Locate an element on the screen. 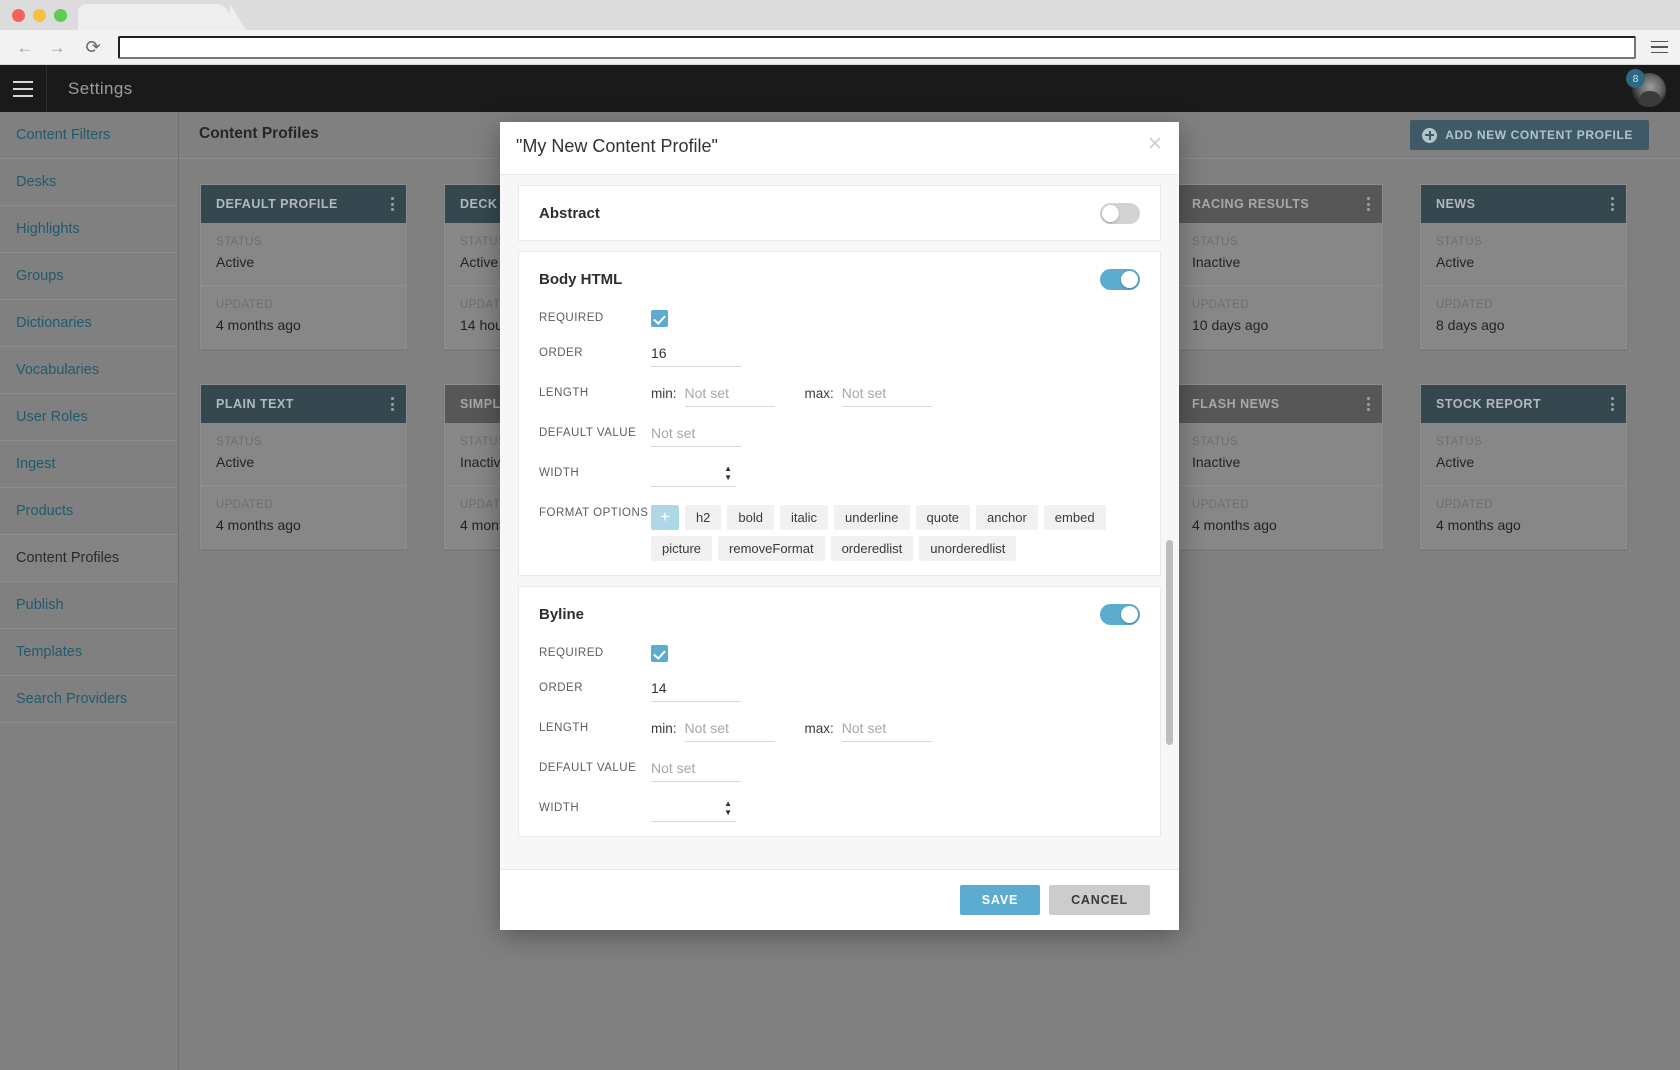 Image resolution: width=1680 pixels, height=1070 pixels. field-panel: Abstract is located at coordinates (839, 213).